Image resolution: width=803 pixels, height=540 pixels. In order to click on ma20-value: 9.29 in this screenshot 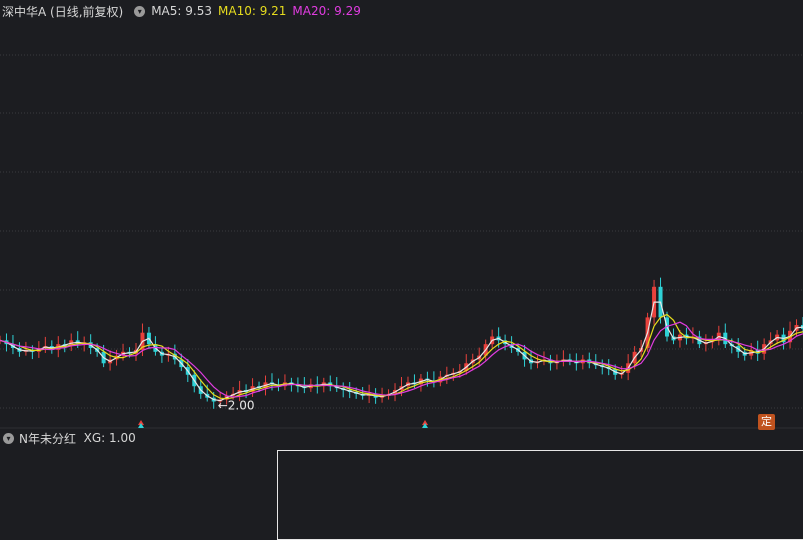, I will do `click(347, 11)`.